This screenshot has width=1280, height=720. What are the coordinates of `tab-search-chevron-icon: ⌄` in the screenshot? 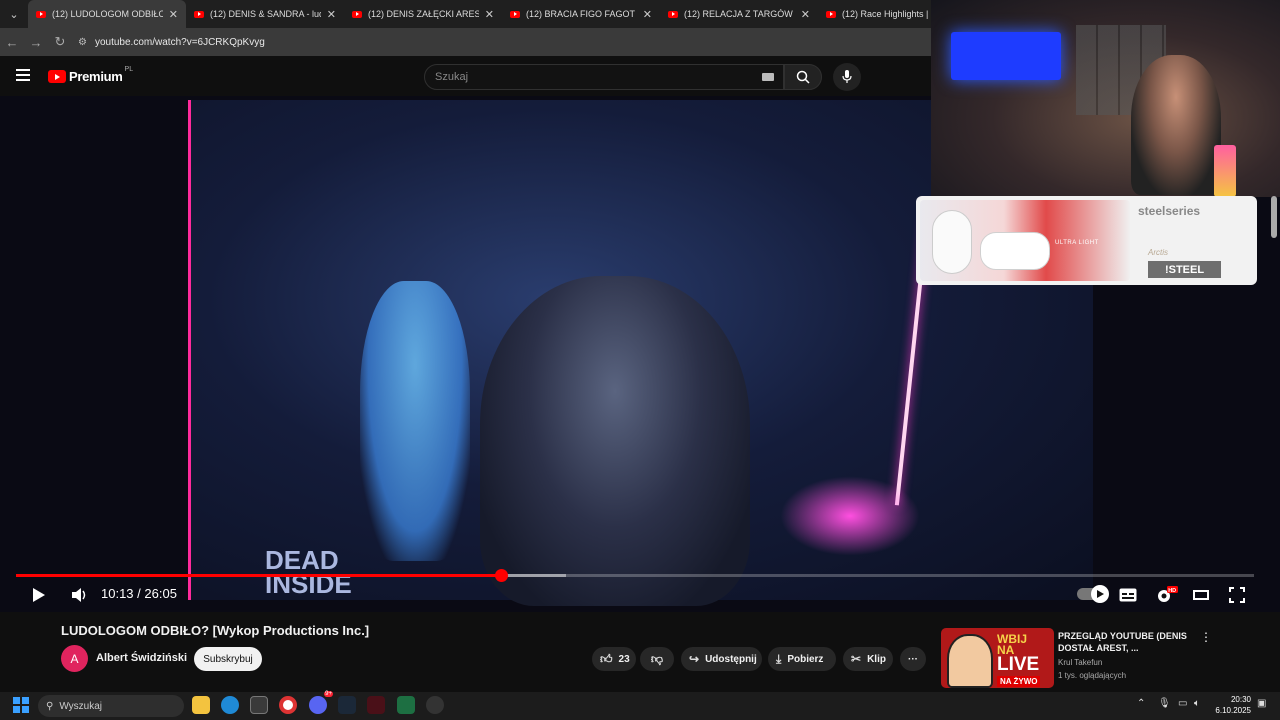 It's located at (14, 14).